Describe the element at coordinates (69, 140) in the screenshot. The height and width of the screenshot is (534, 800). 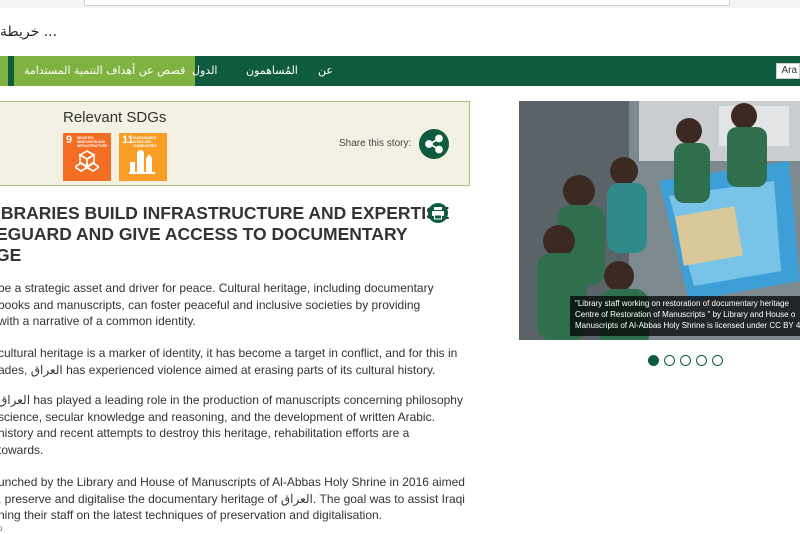
I see `sdg-9-number: 9` at that location.